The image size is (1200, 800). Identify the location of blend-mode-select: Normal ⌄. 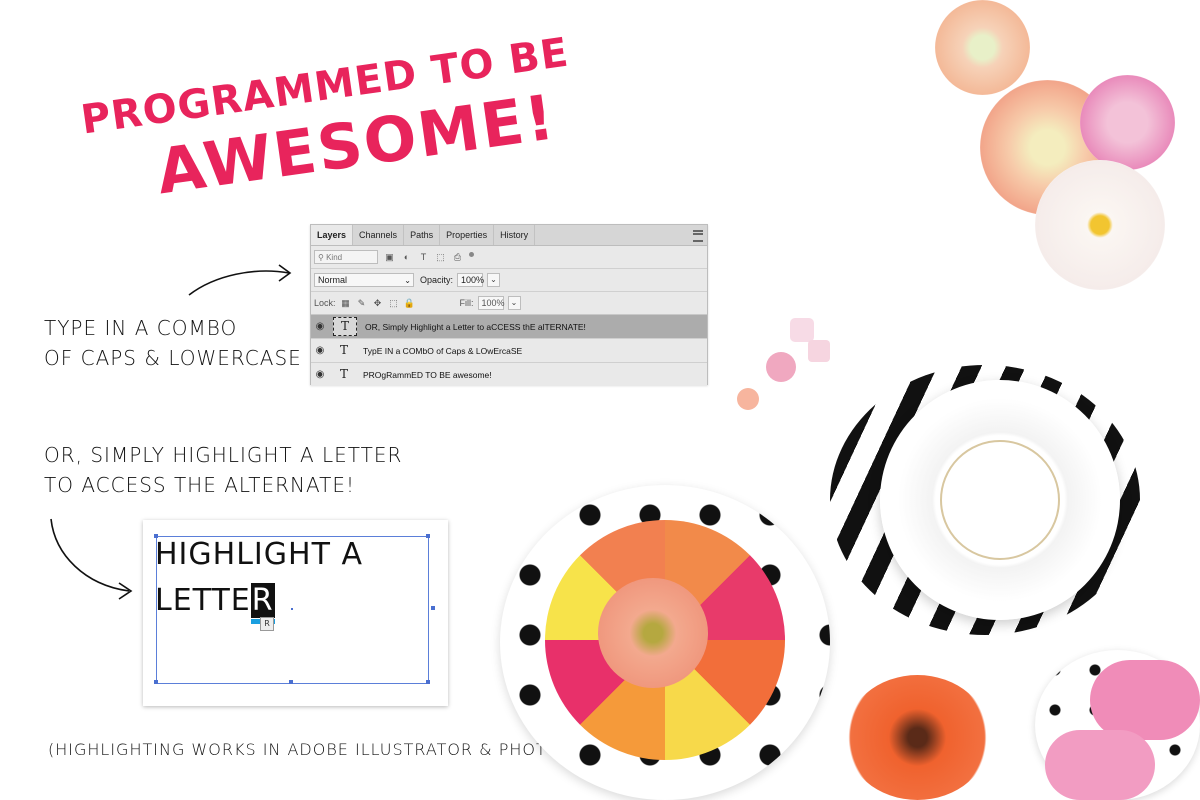
(364, 280).